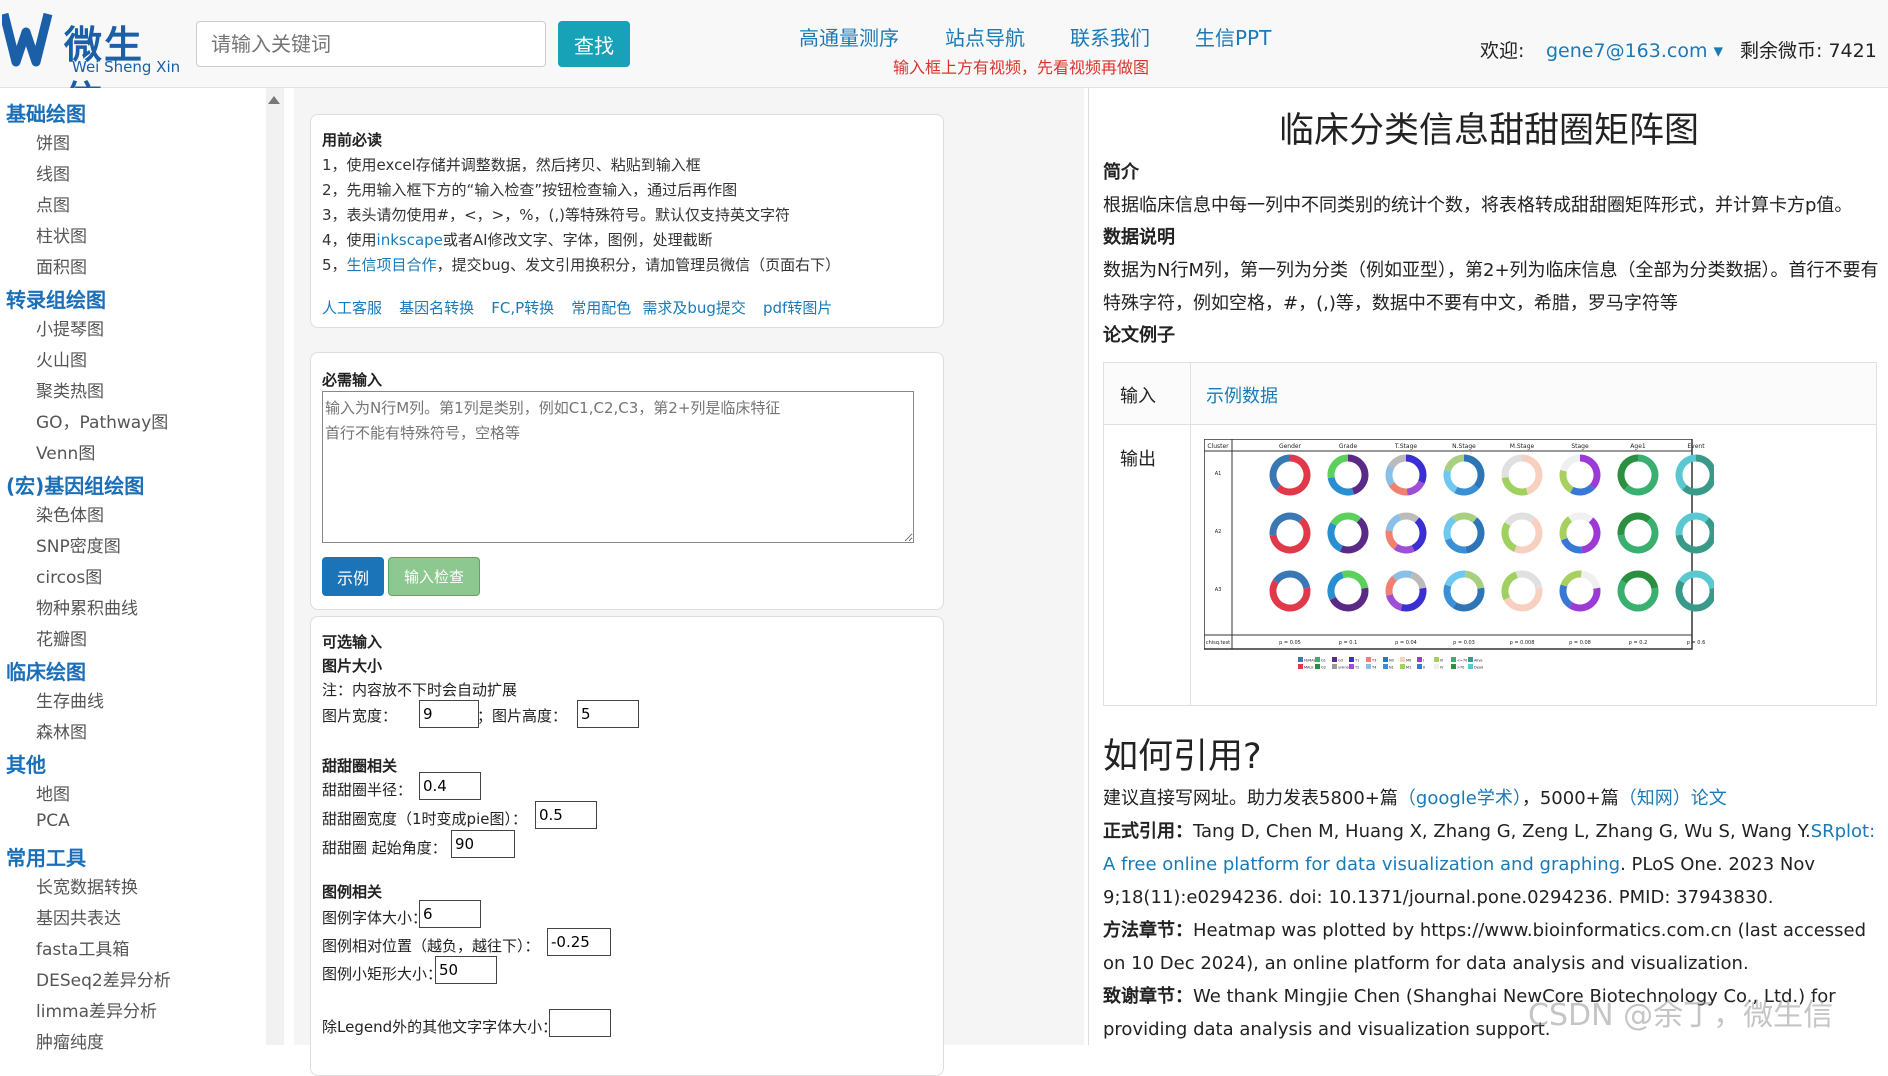  Describe the element at coordinates (352, 666) in the screenshot. I see `size-heading: 图片大小` at that location.